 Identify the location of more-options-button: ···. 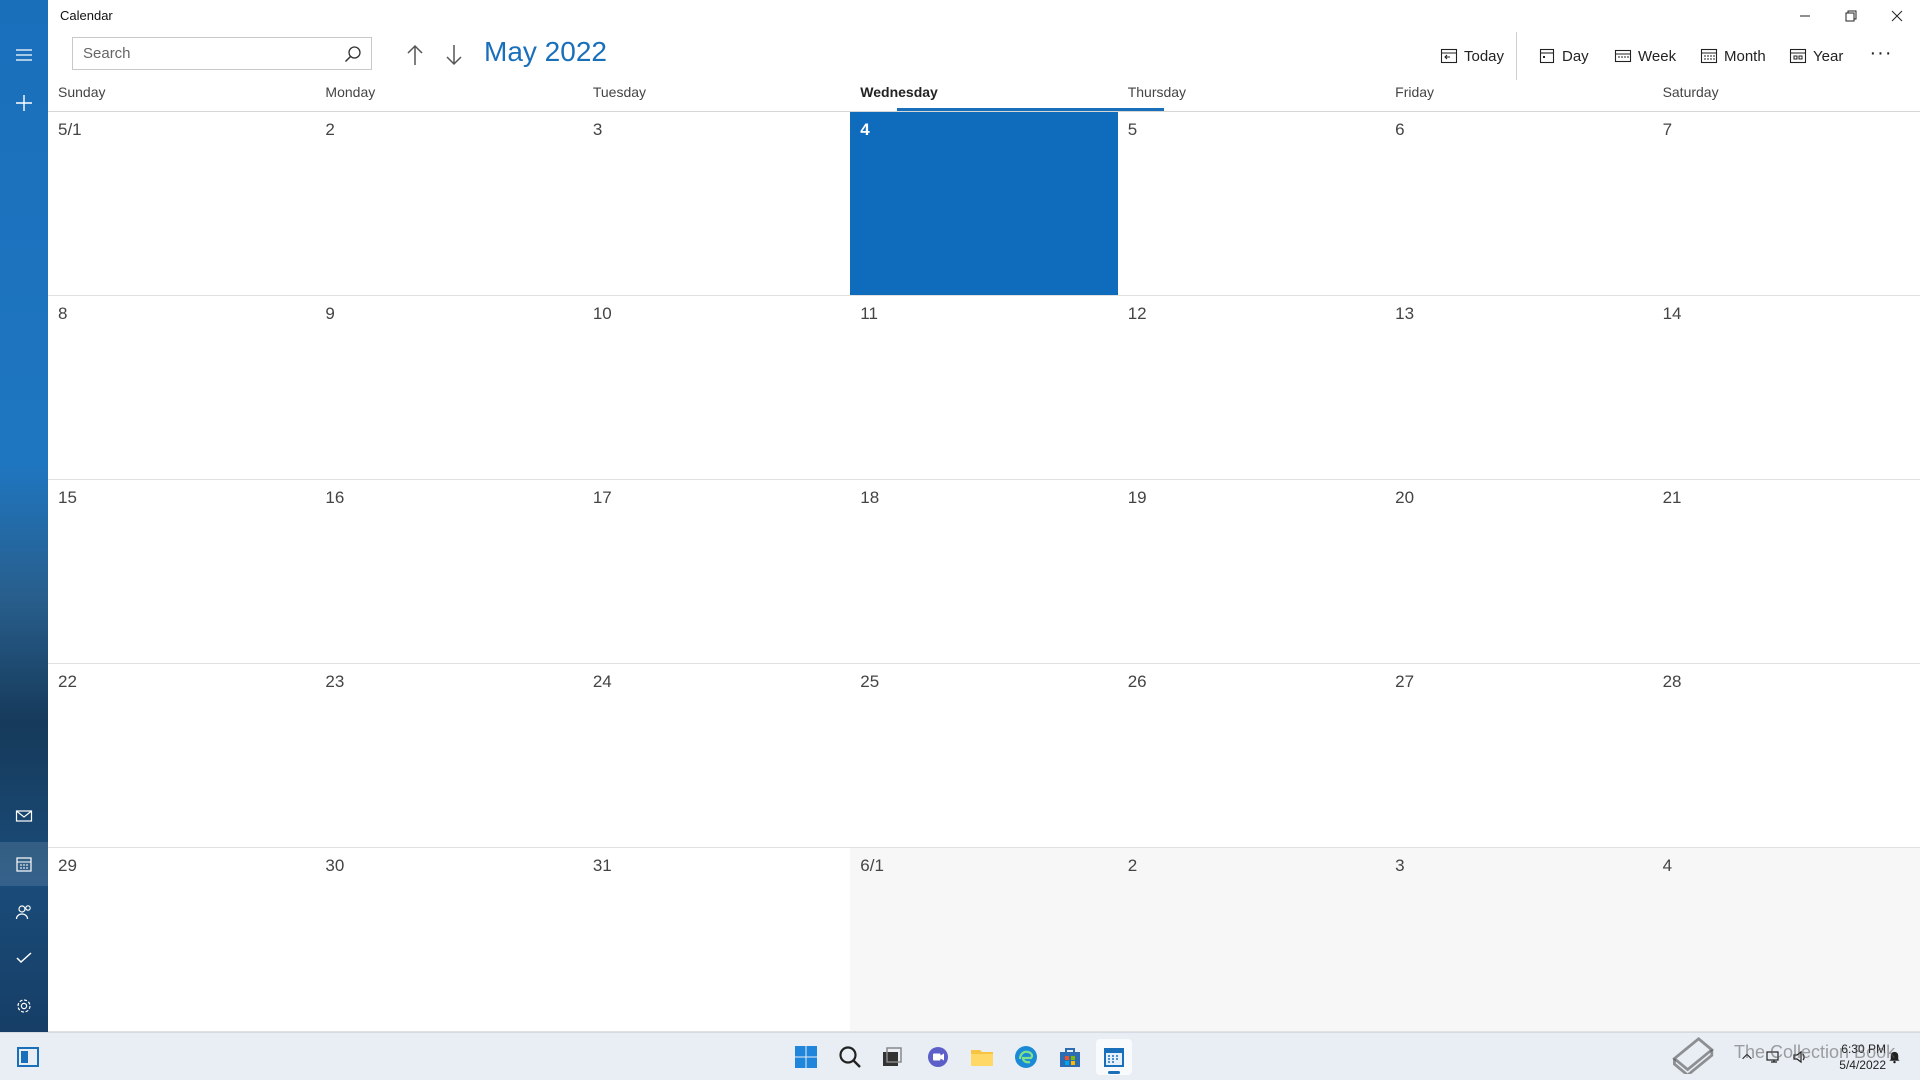
(1881, 56).